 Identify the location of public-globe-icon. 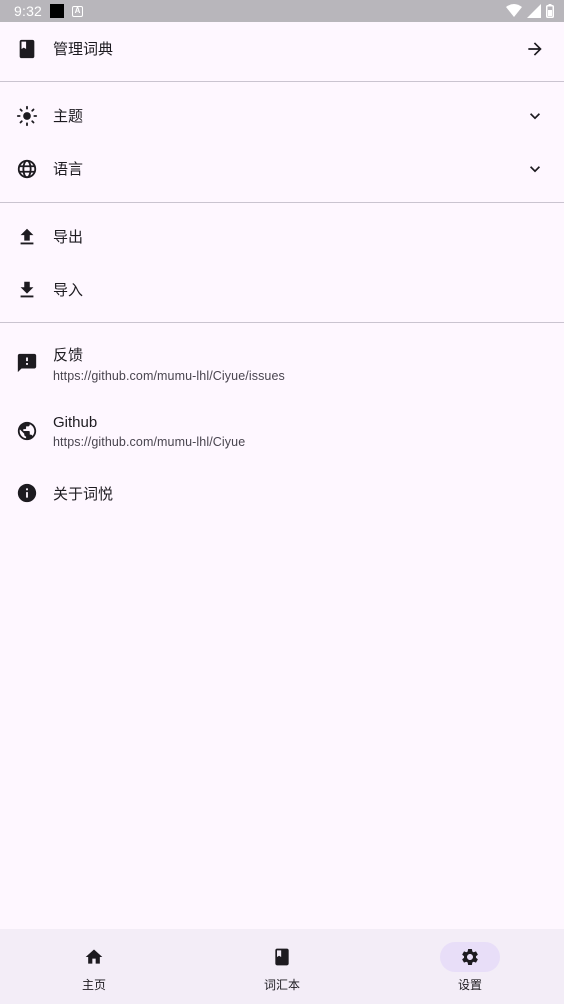
(27, 431).